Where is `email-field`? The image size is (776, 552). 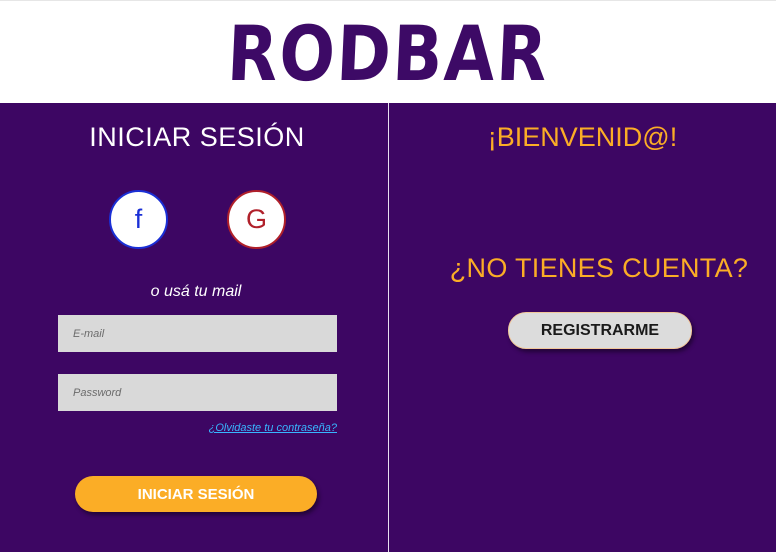
email-field is located at coordinates (197, 333).